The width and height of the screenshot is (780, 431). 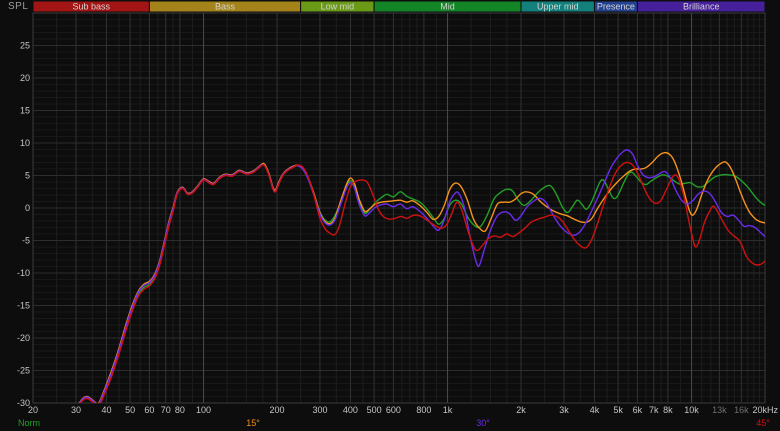 I want to click on y-tick-label: -20, so click(x=23, y=338).